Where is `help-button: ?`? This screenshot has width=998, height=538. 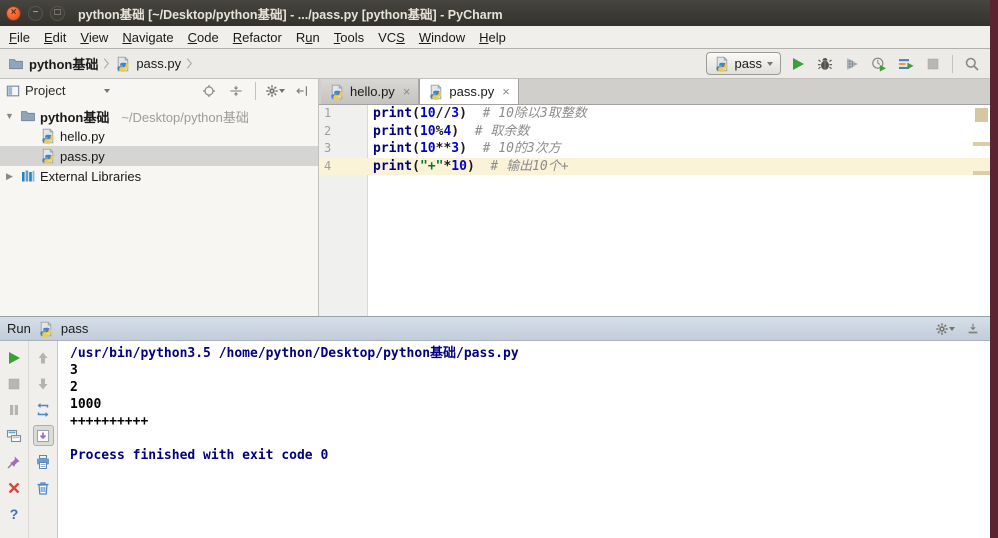
help-button: ? is located at coordinates (14, 513).